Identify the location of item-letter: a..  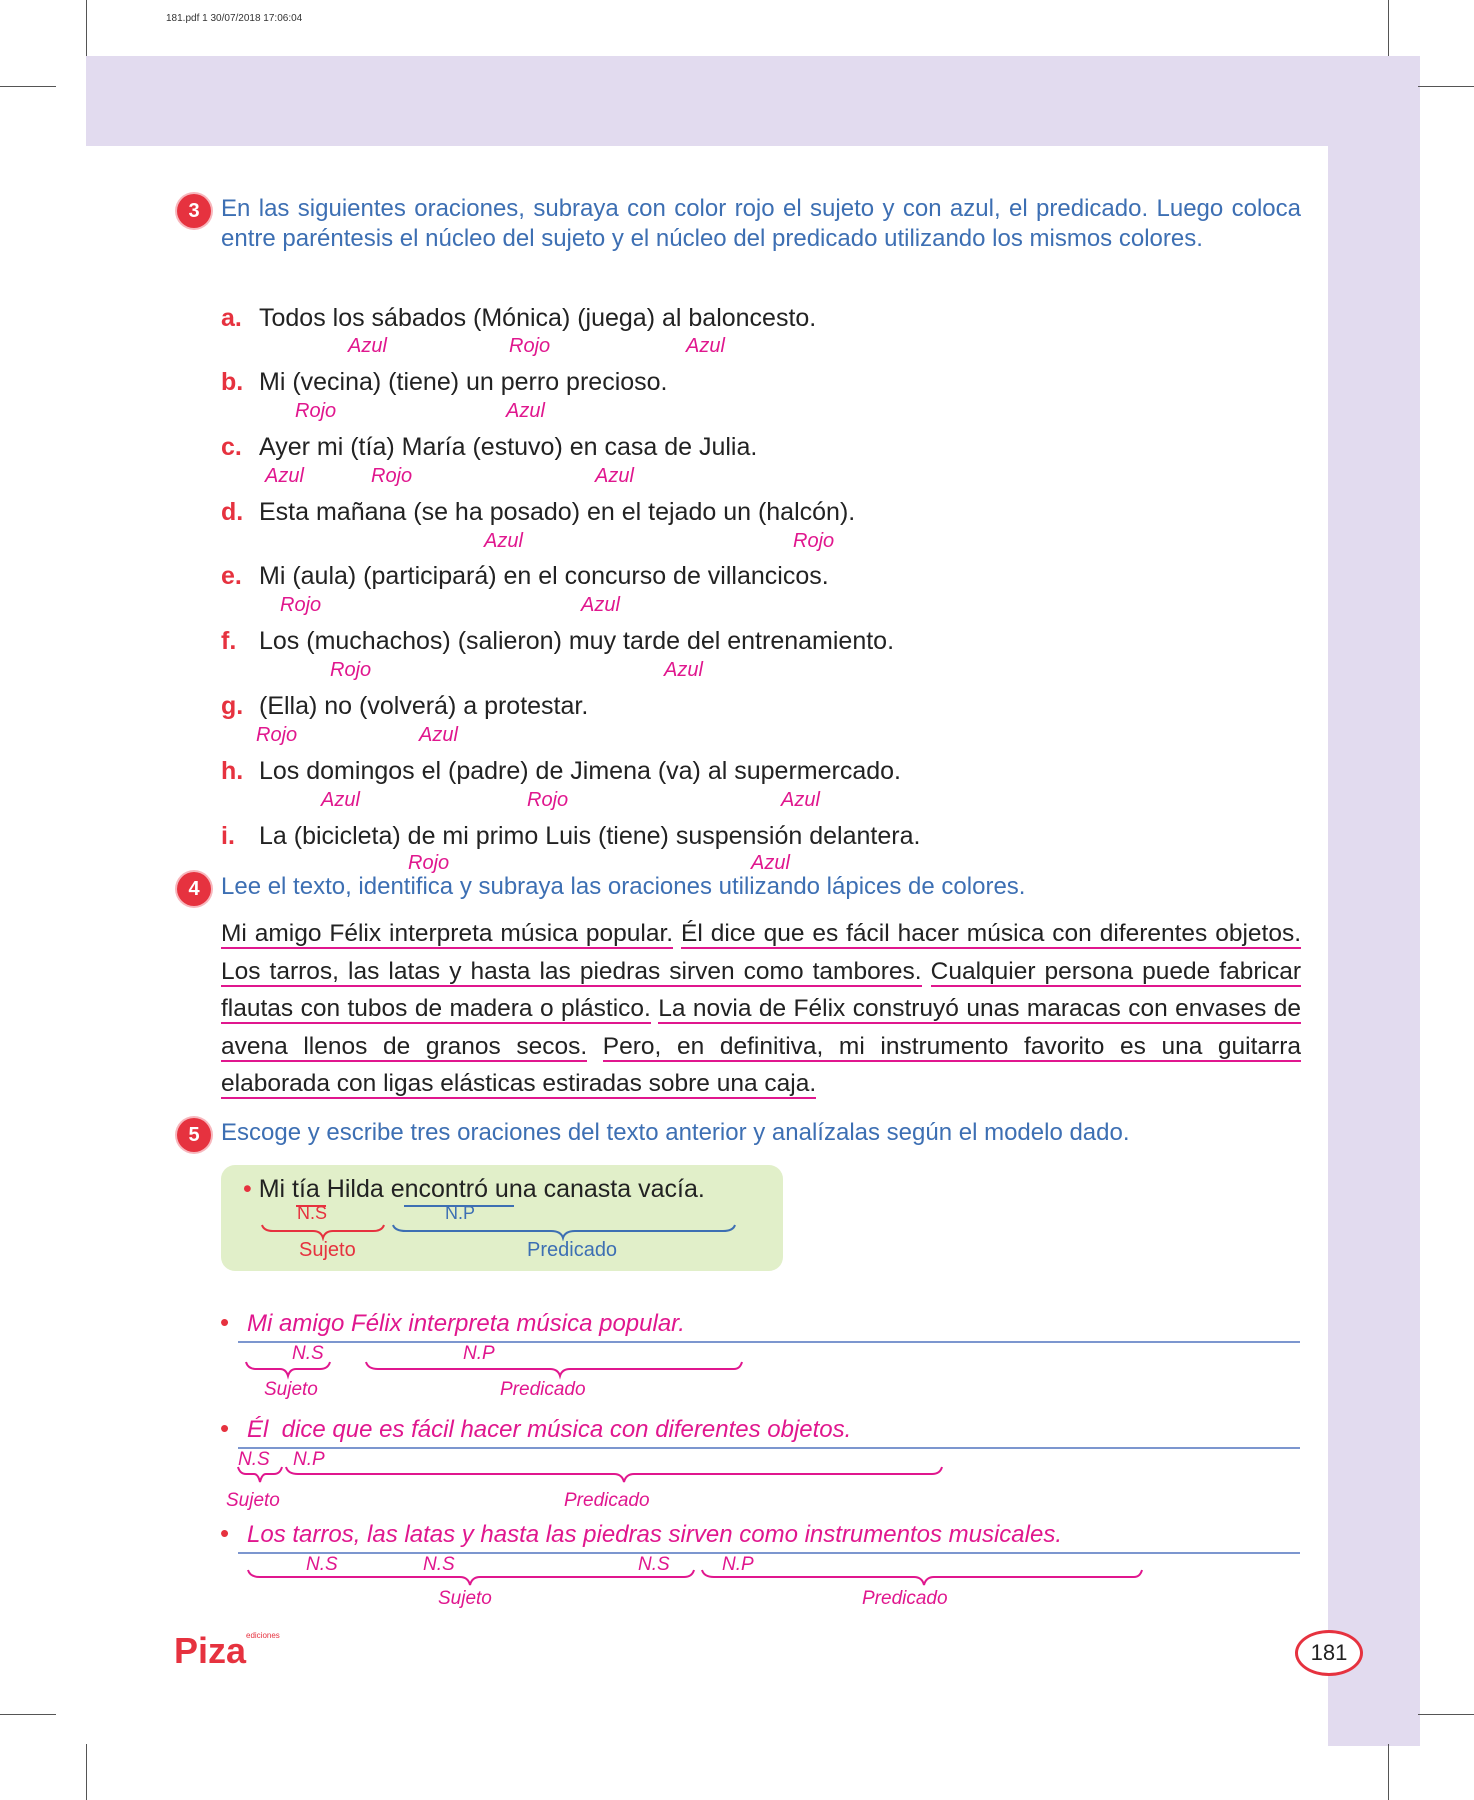
(231, 318).